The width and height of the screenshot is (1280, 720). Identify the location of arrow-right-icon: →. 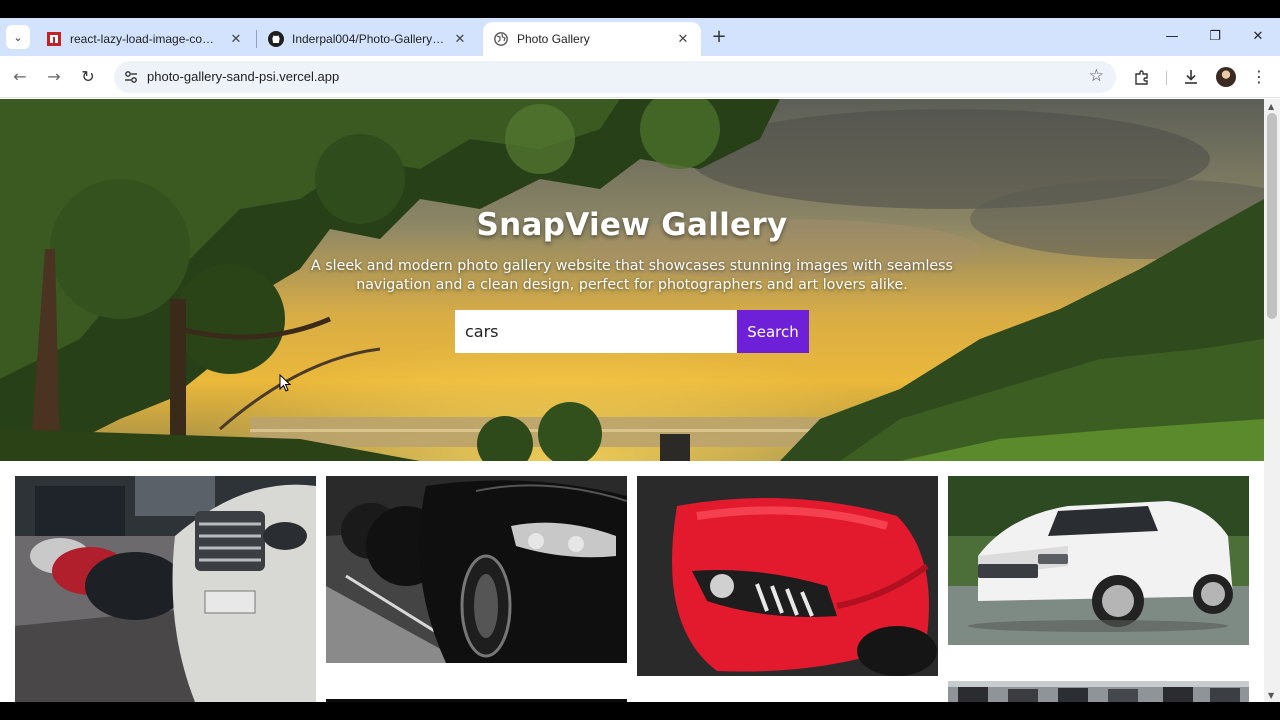
(54, 76).